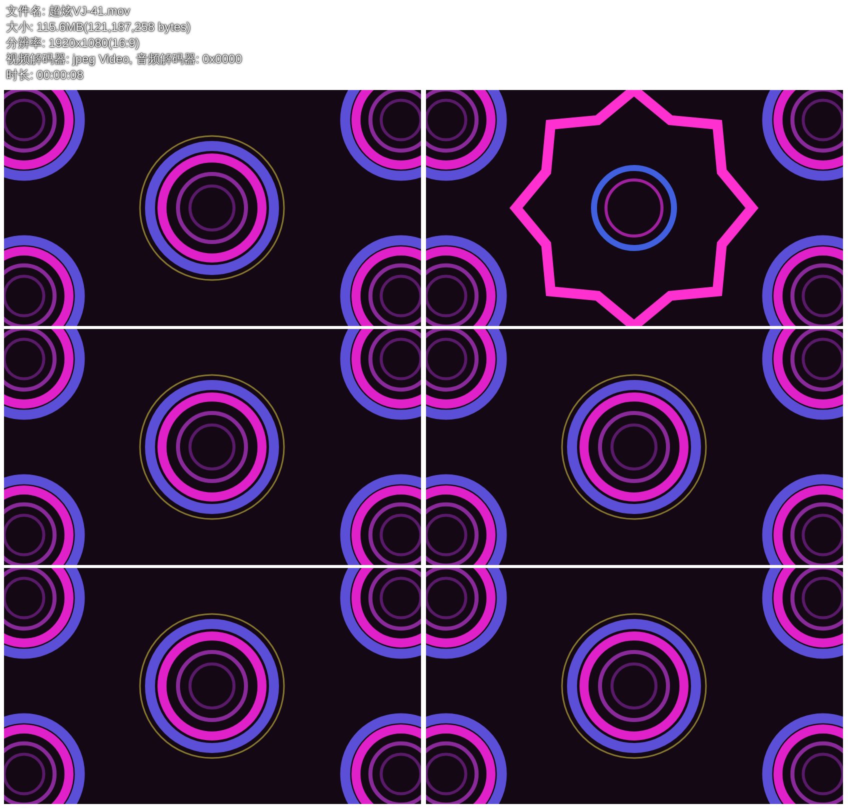 The image size is (848, 812). Describe the element at coordinates (98, 27) in the screenshot. I see `file-info-text: 大小: 115.6MB(121,187,258 bytes)` at that location.